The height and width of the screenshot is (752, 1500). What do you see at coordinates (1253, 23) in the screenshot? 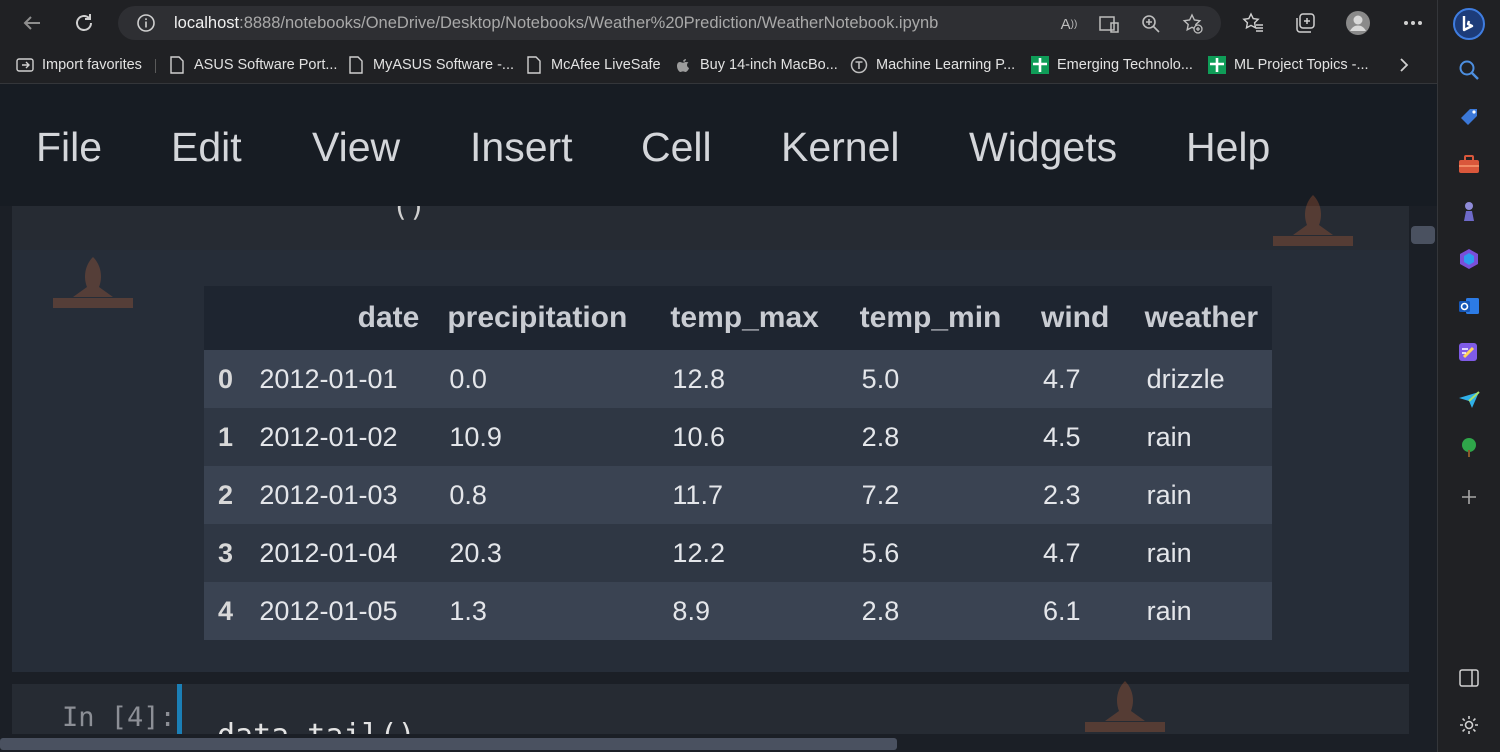
I see `favorites-icon` at bounding box center [1253, 23].